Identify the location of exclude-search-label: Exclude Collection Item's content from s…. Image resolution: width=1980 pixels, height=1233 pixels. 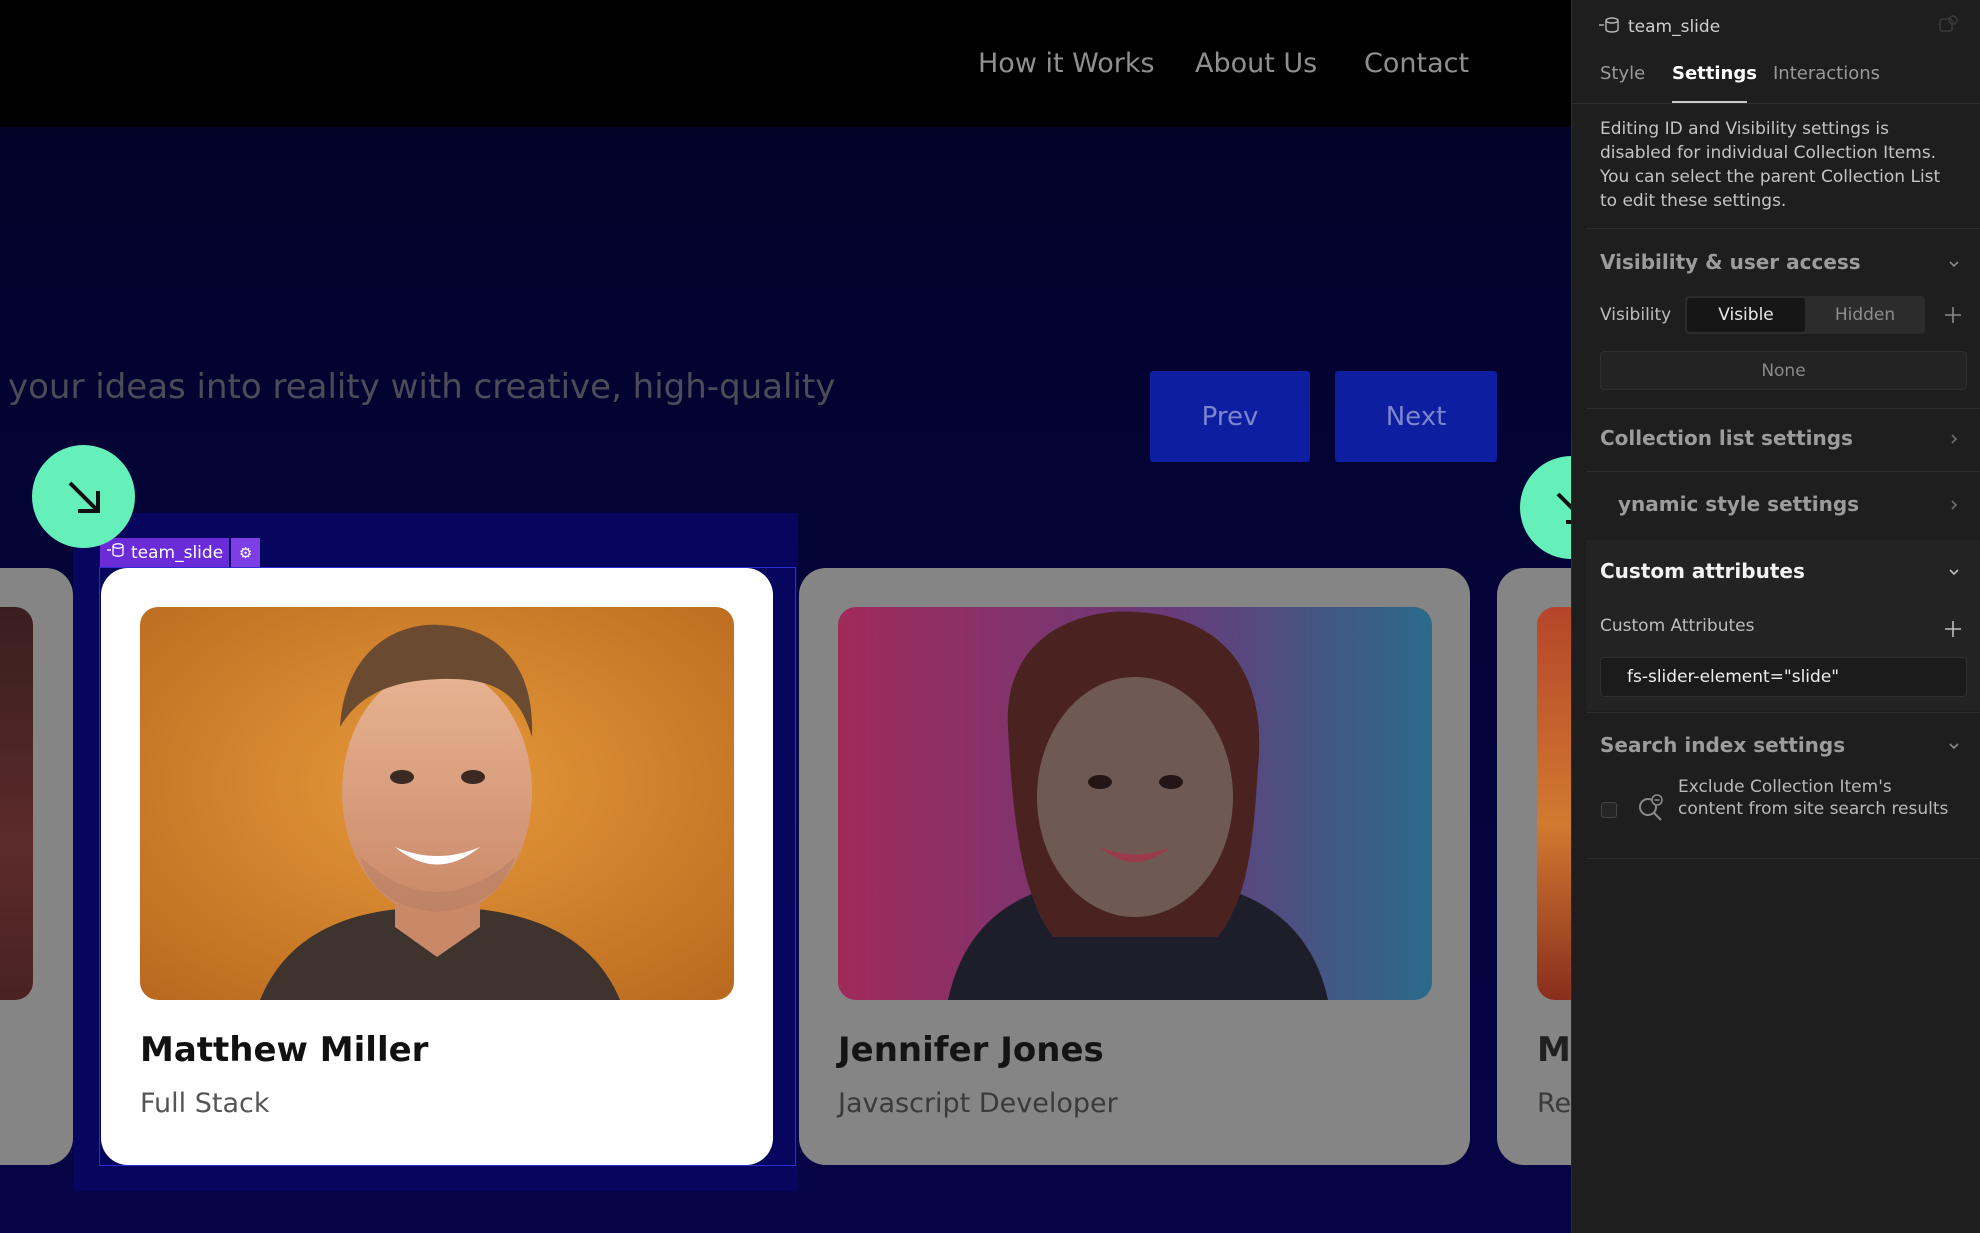
(1813, 798).